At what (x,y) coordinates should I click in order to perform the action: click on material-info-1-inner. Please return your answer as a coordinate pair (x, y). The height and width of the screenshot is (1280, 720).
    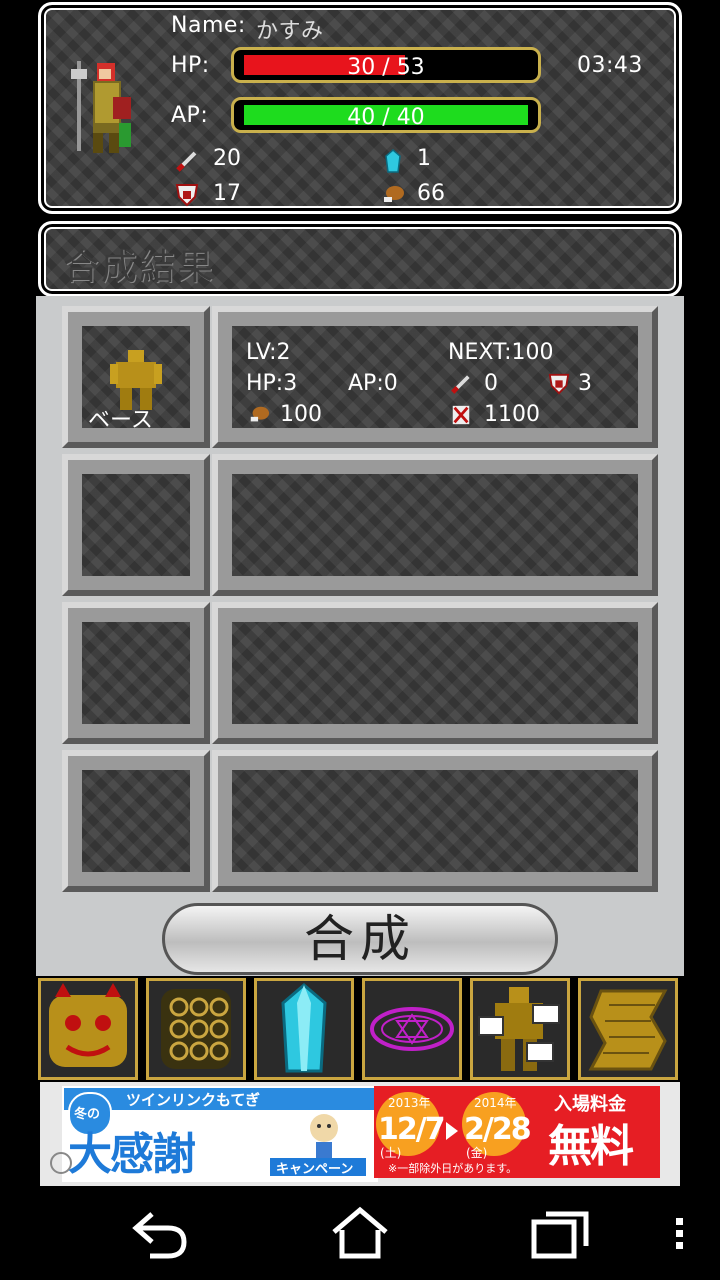
    Looking at the image, I should click on (435, 525).